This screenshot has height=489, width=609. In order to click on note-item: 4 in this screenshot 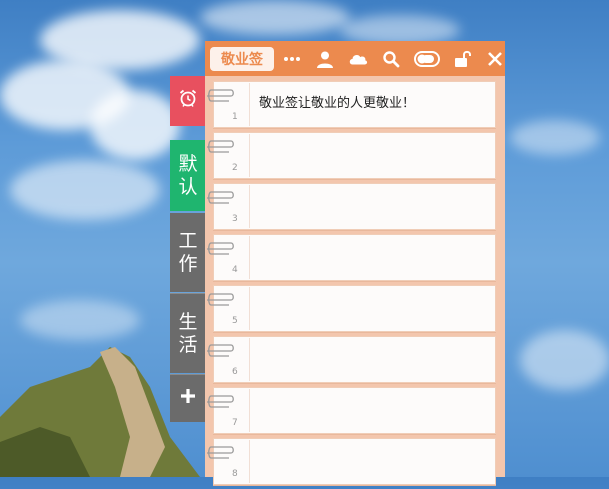, I will do `click(355, 259)`.